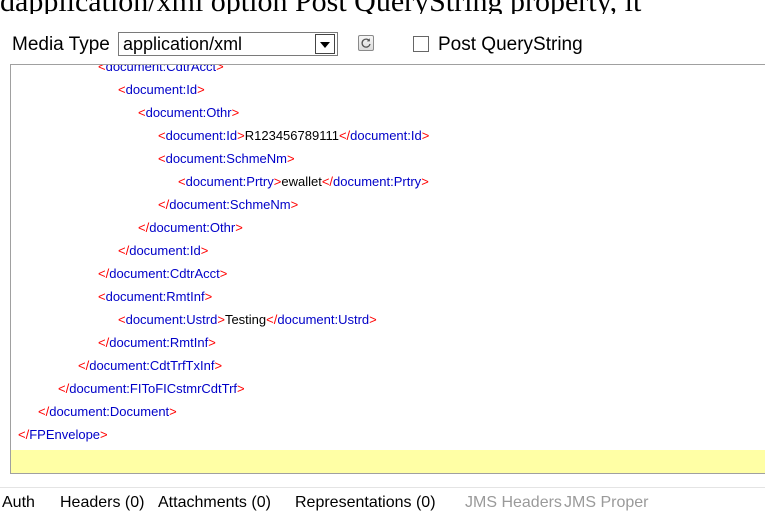  I want to click on media-type-select: application/xml, so click(228, 44).